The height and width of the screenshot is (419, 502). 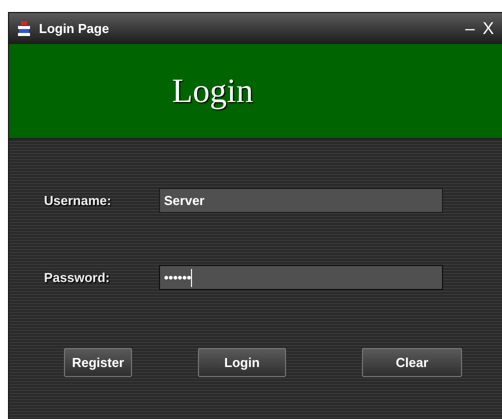 I want to click on window-title: Login Page, so click(x=74, y=29).